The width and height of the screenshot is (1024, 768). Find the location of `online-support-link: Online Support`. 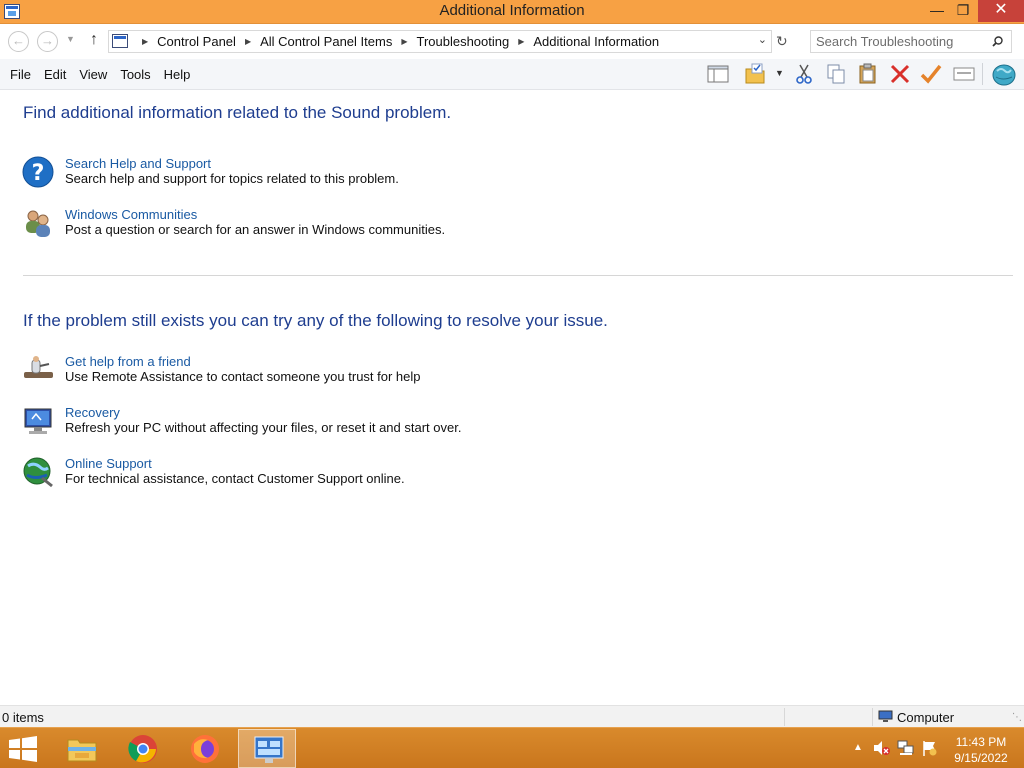

online-support-link: Online Support is located at coordinates (108, 463).